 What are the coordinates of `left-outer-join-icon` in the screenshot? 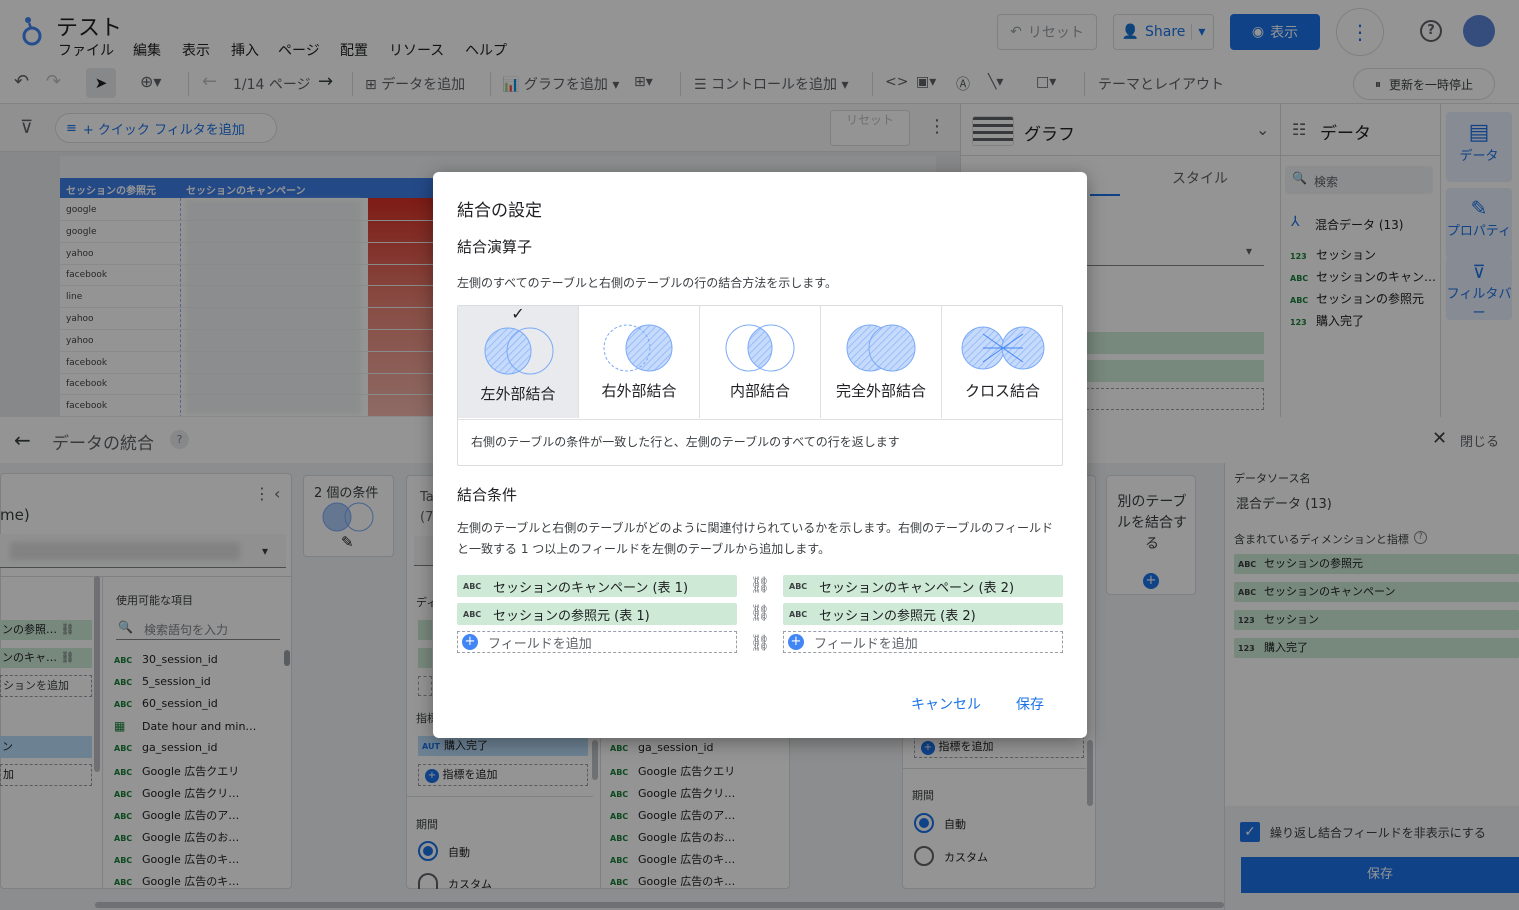 It's located at (519, 351).